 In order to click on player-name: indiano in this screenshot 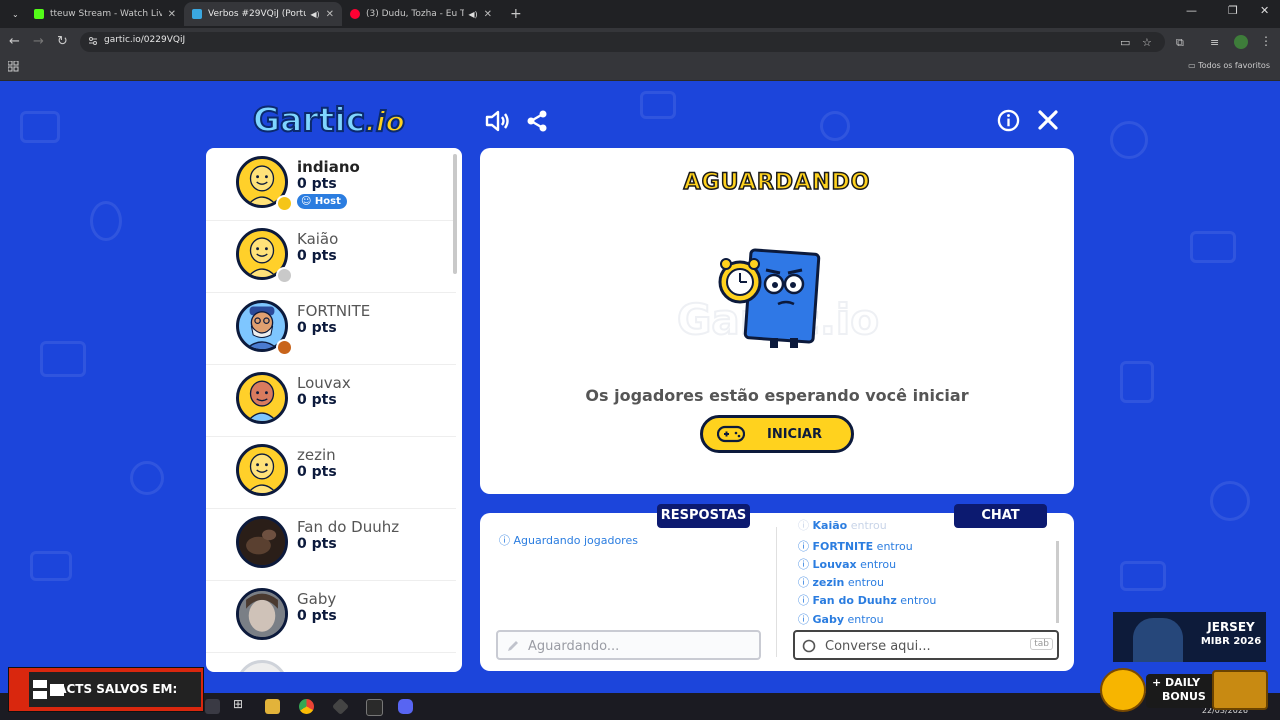, I will do `click(328, 167)`.